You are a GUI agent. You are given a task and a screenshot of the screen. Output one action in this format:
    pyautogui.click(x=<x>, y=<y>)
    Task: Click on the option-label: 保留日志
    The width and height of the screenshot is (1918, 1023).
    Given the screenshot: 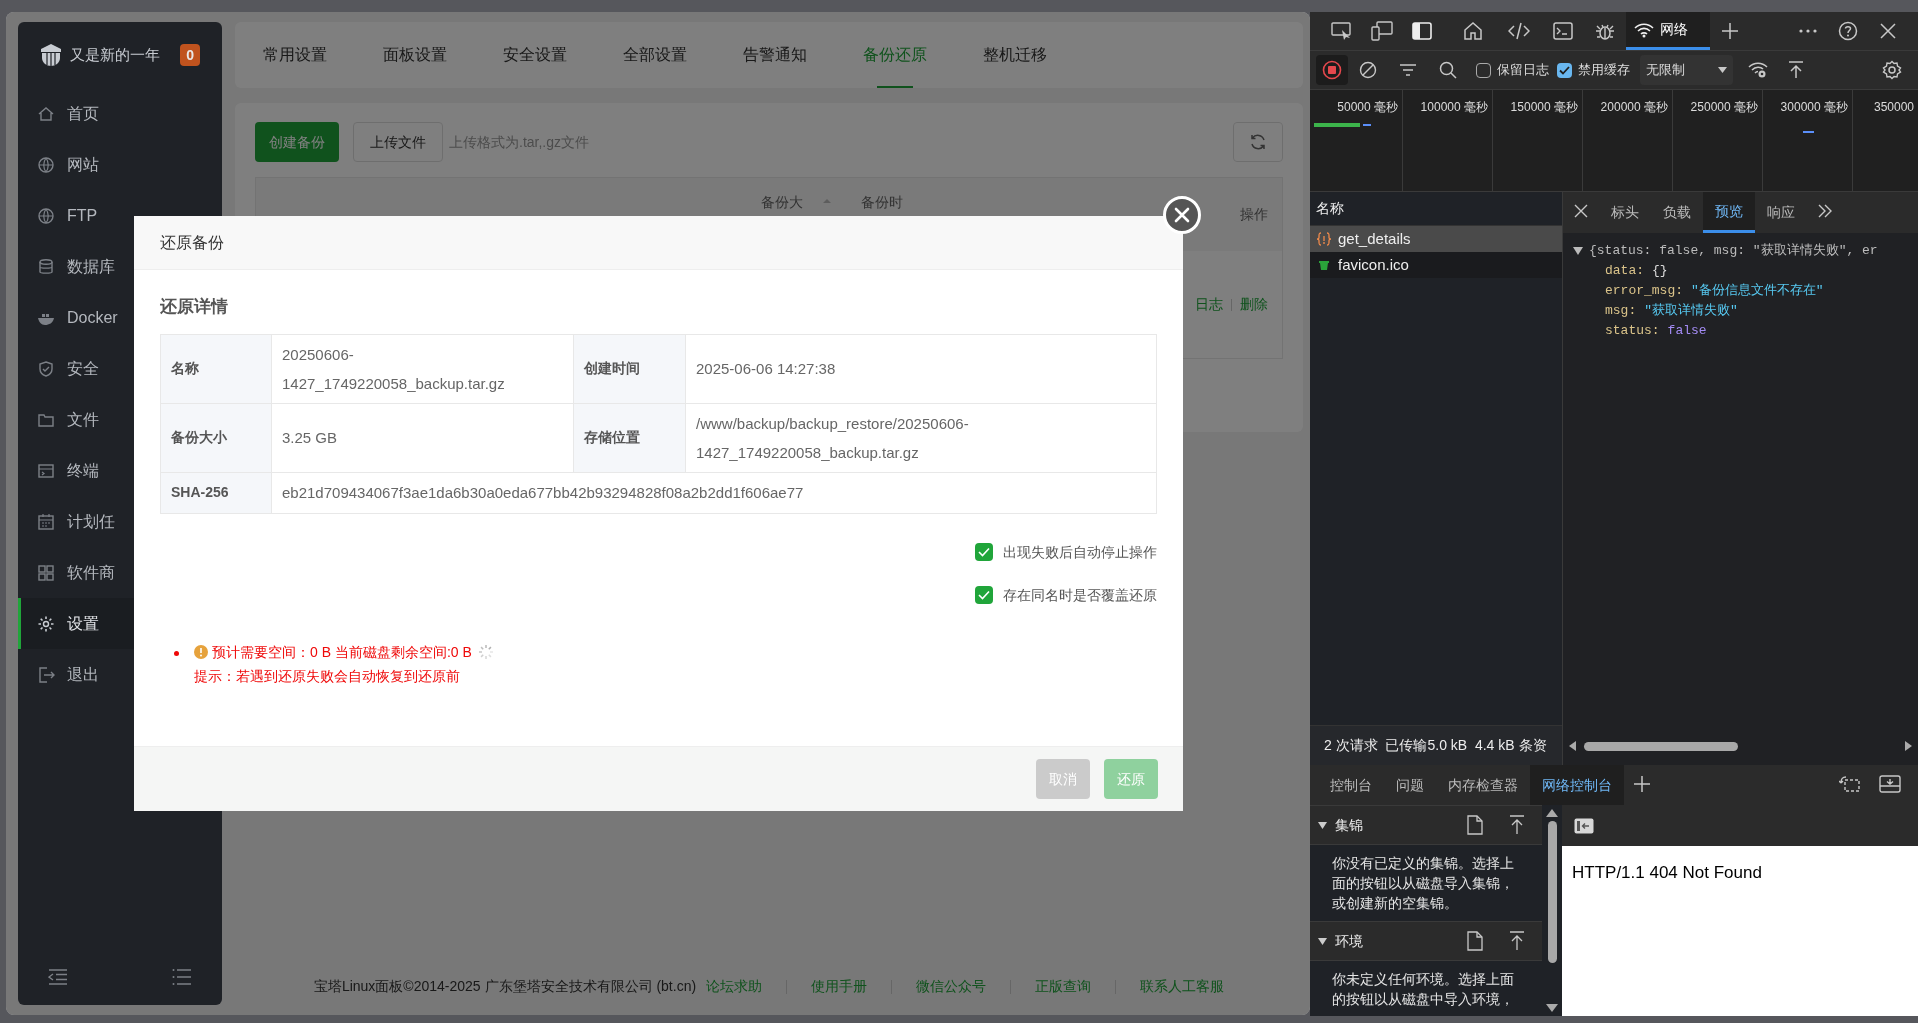 What is the action you would take?
    pyautogui.click(x=1523, y=70)
    